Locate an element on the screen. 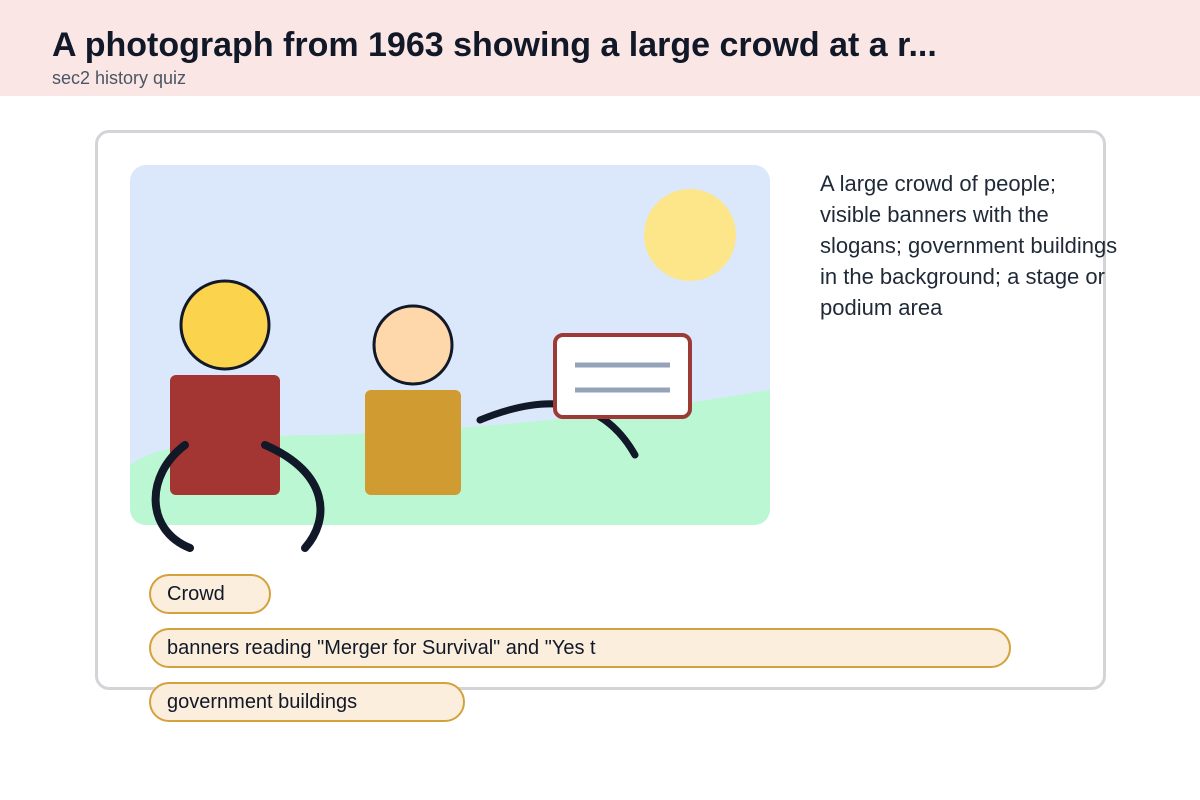 The image size is (1200, 800). person-1-body is located at coordinates (225, 435).